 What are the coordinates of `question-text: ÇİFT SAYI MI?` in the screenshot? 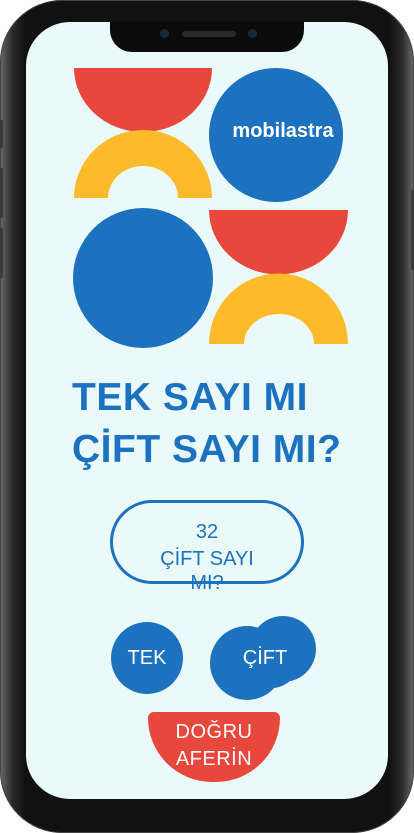 It's located at (207, 571).